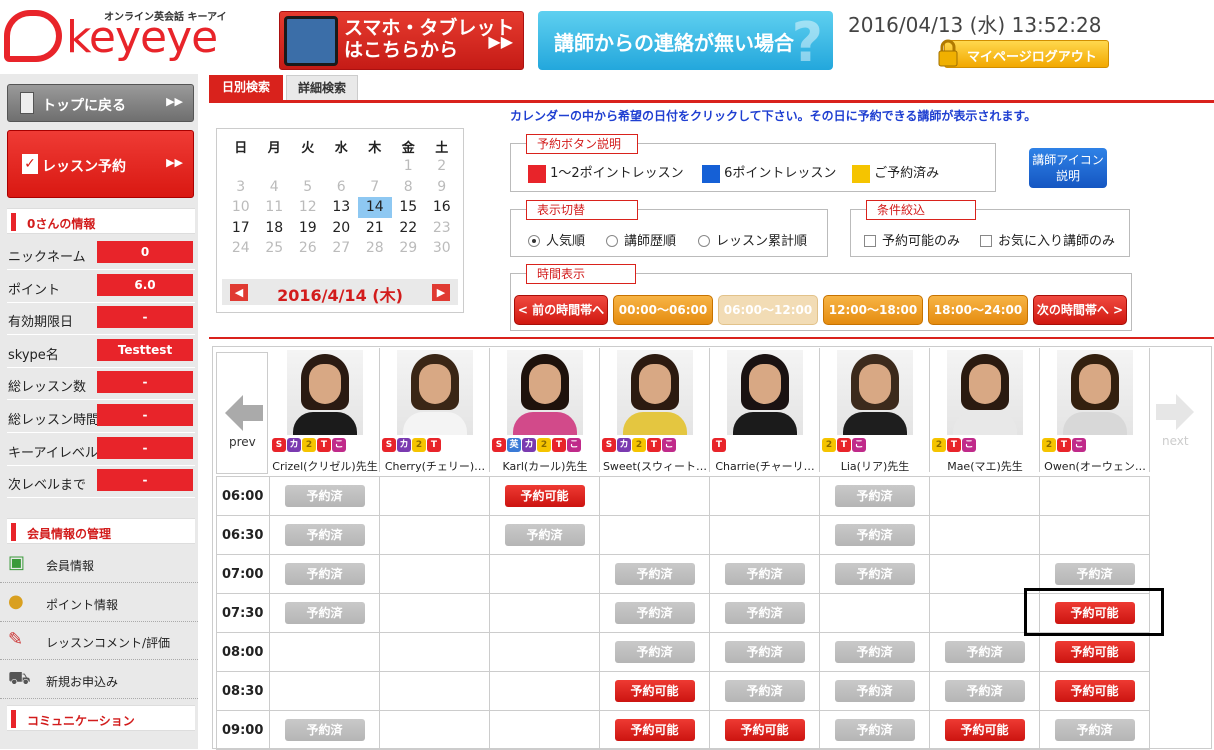 This screenshot has width=1214, height=750. Describe the element at coordinates (1068, 168) in the screenshot. I see `teacher-icon-help-button: 講師アイコン 説明` at that location.